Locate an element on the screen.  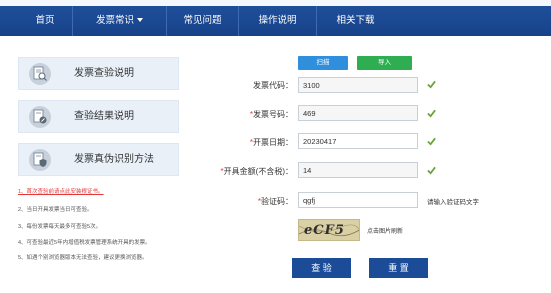
nav-item-invoice-knowledge: 发票常识 is located at coordinates (119, 21).